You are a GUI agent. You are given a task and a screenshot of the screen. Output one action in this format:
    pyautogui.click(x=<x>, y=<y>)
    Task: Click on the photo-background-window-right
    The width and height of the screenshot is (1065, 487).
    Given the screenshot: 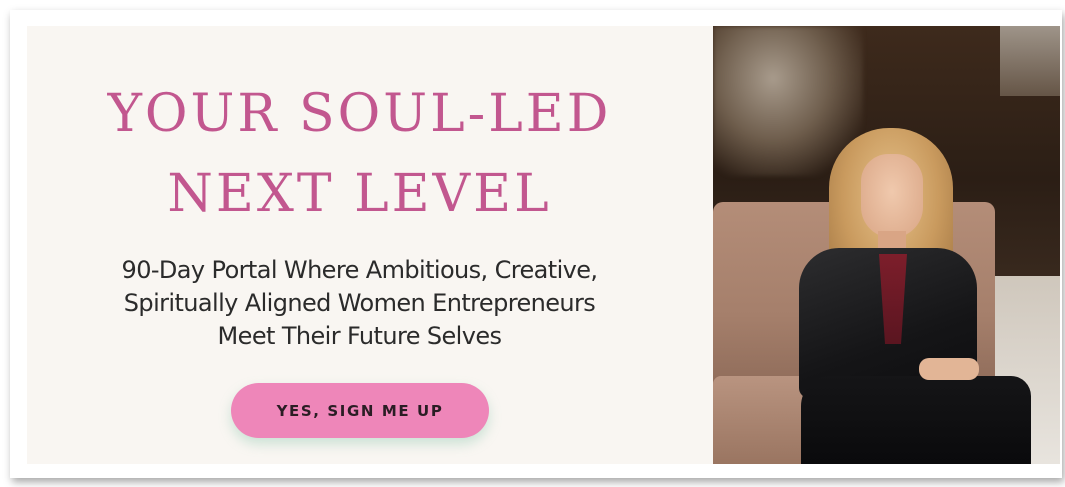 What is the action you would take?
    pyautogui.click(x=1030, y=61)
    